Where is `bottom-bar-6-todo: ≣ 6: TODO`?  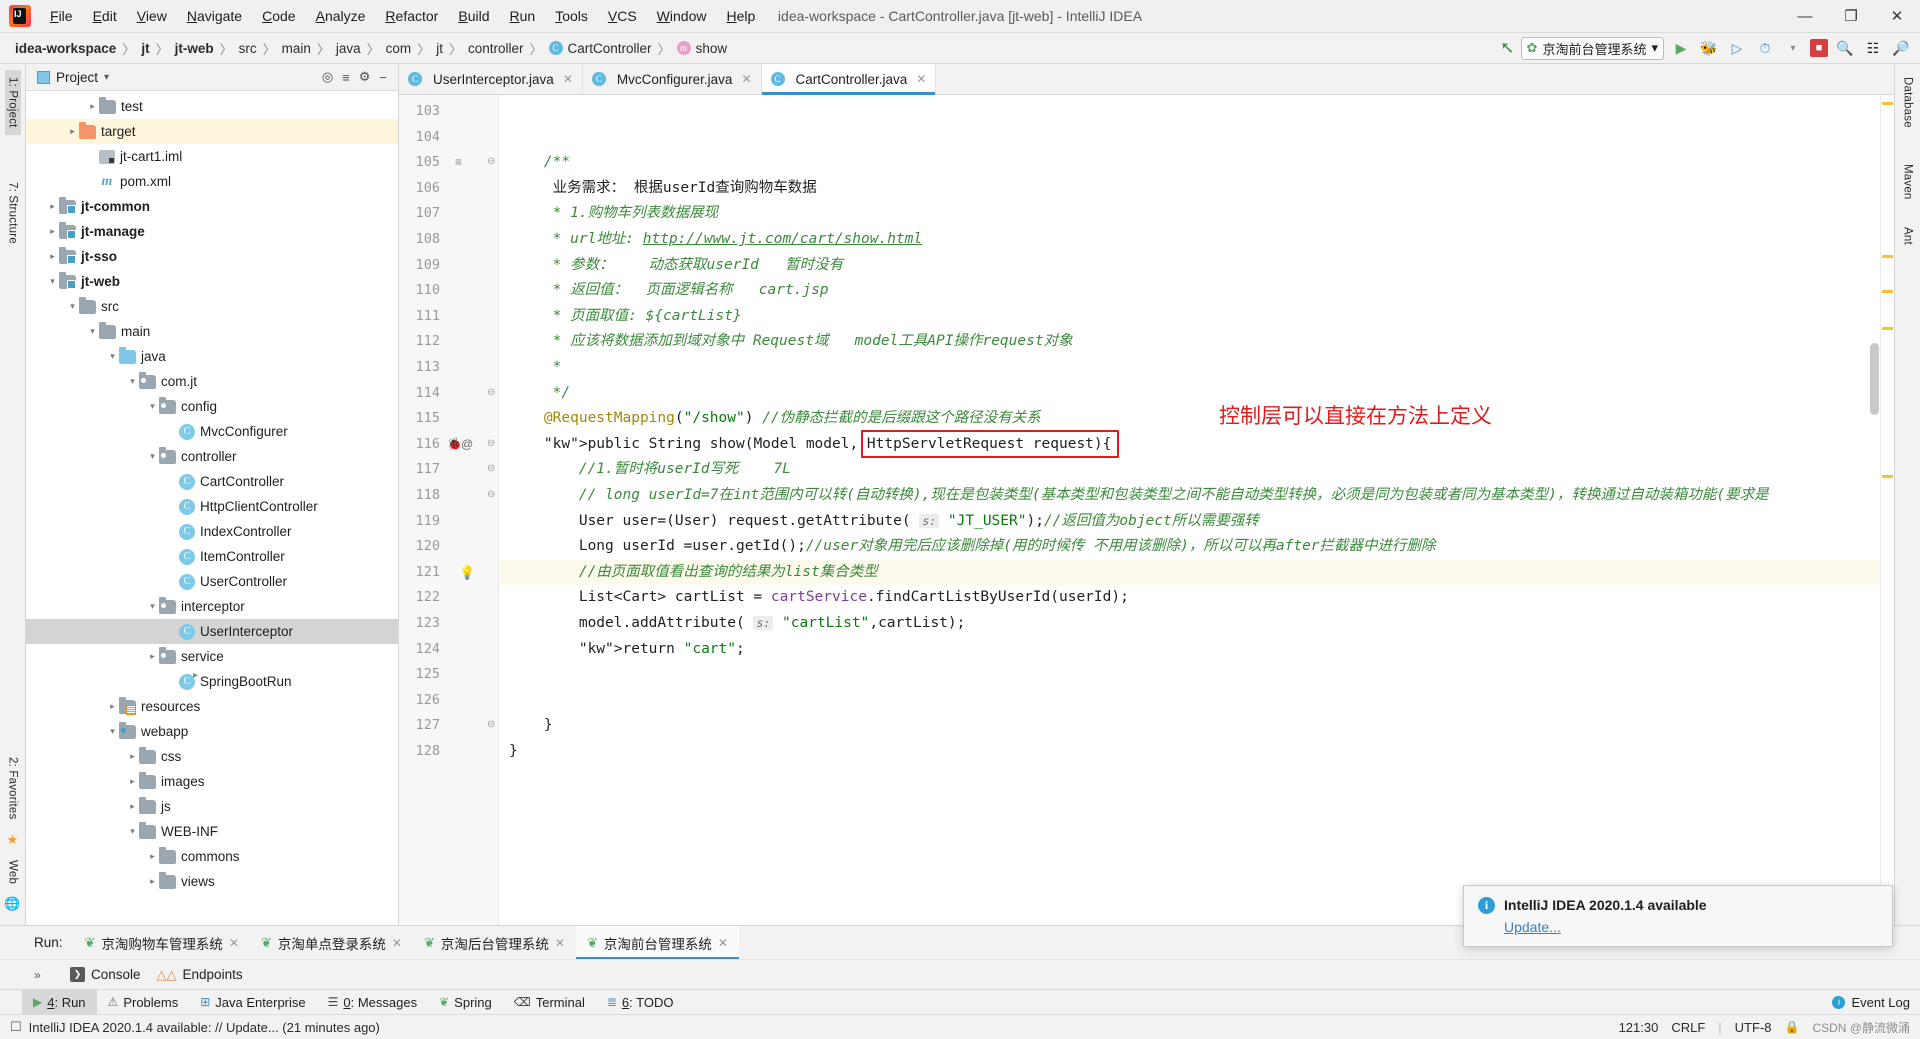
bottom-bar-6-todo: ≣ 6: TODO is located at coordinates (640, 1002).